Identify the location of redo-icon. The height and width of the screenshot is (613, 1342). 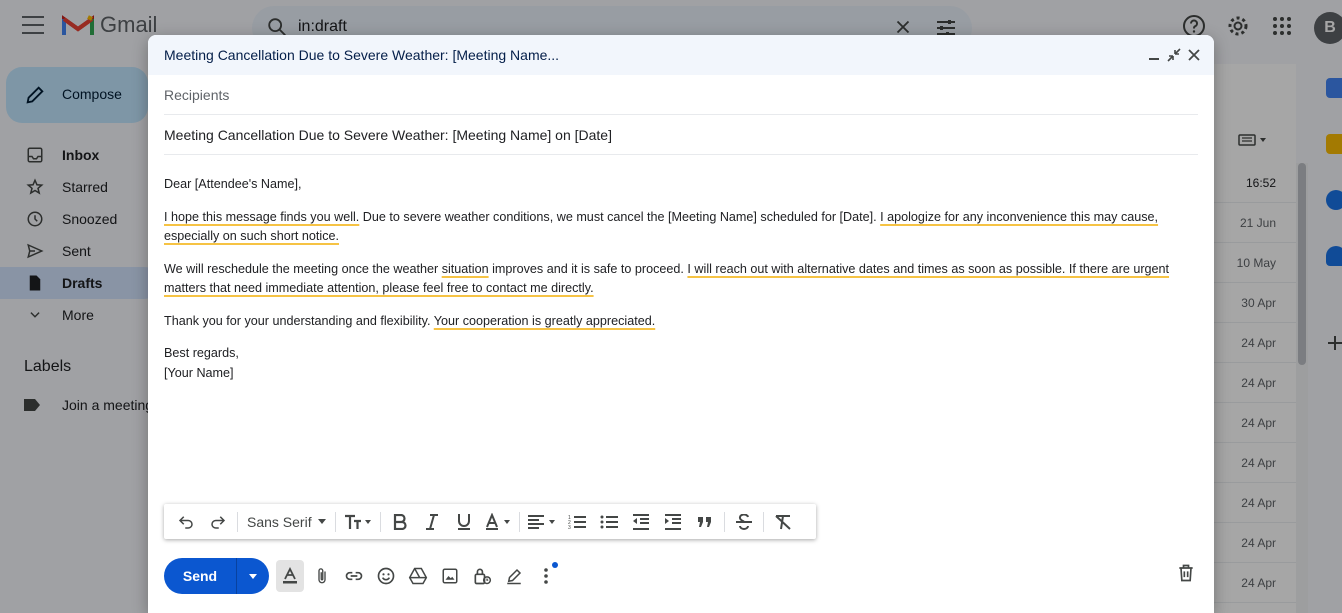
(218, 522).